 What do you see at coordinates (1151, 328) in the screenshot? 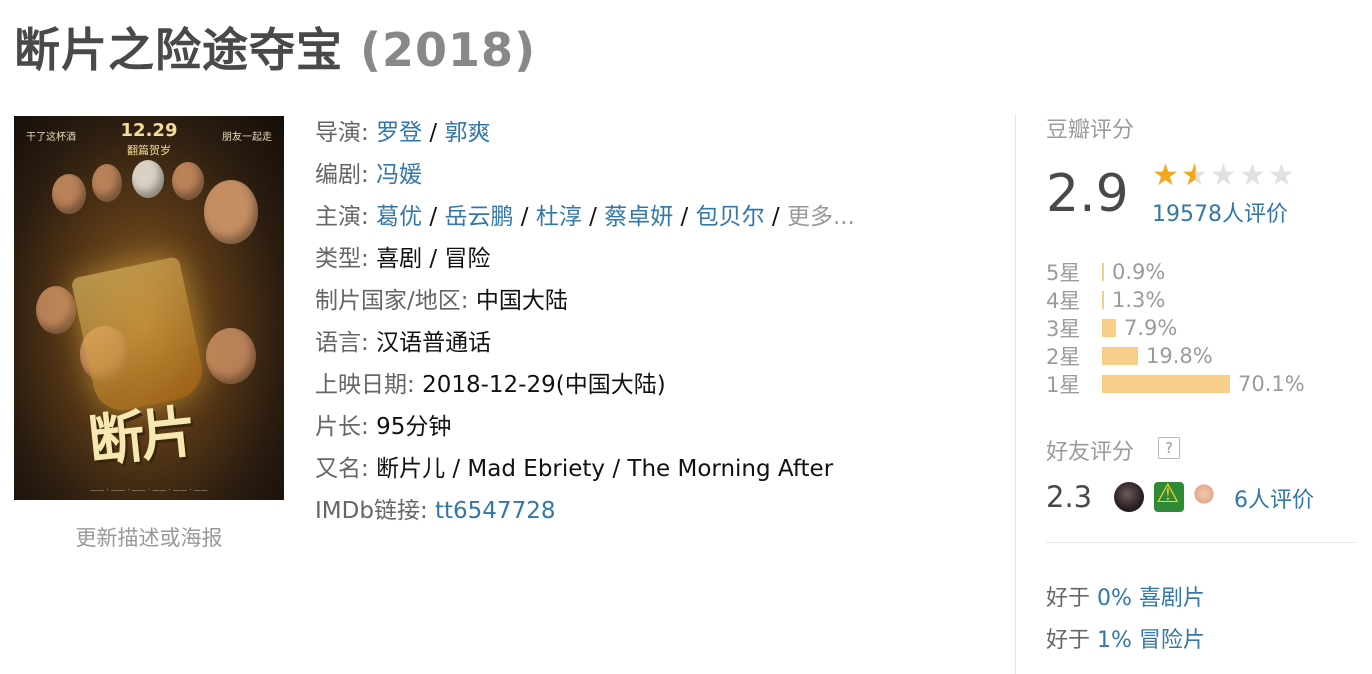
I see `distribution-percent: 7.9%` at bounding box center [1151, 328].